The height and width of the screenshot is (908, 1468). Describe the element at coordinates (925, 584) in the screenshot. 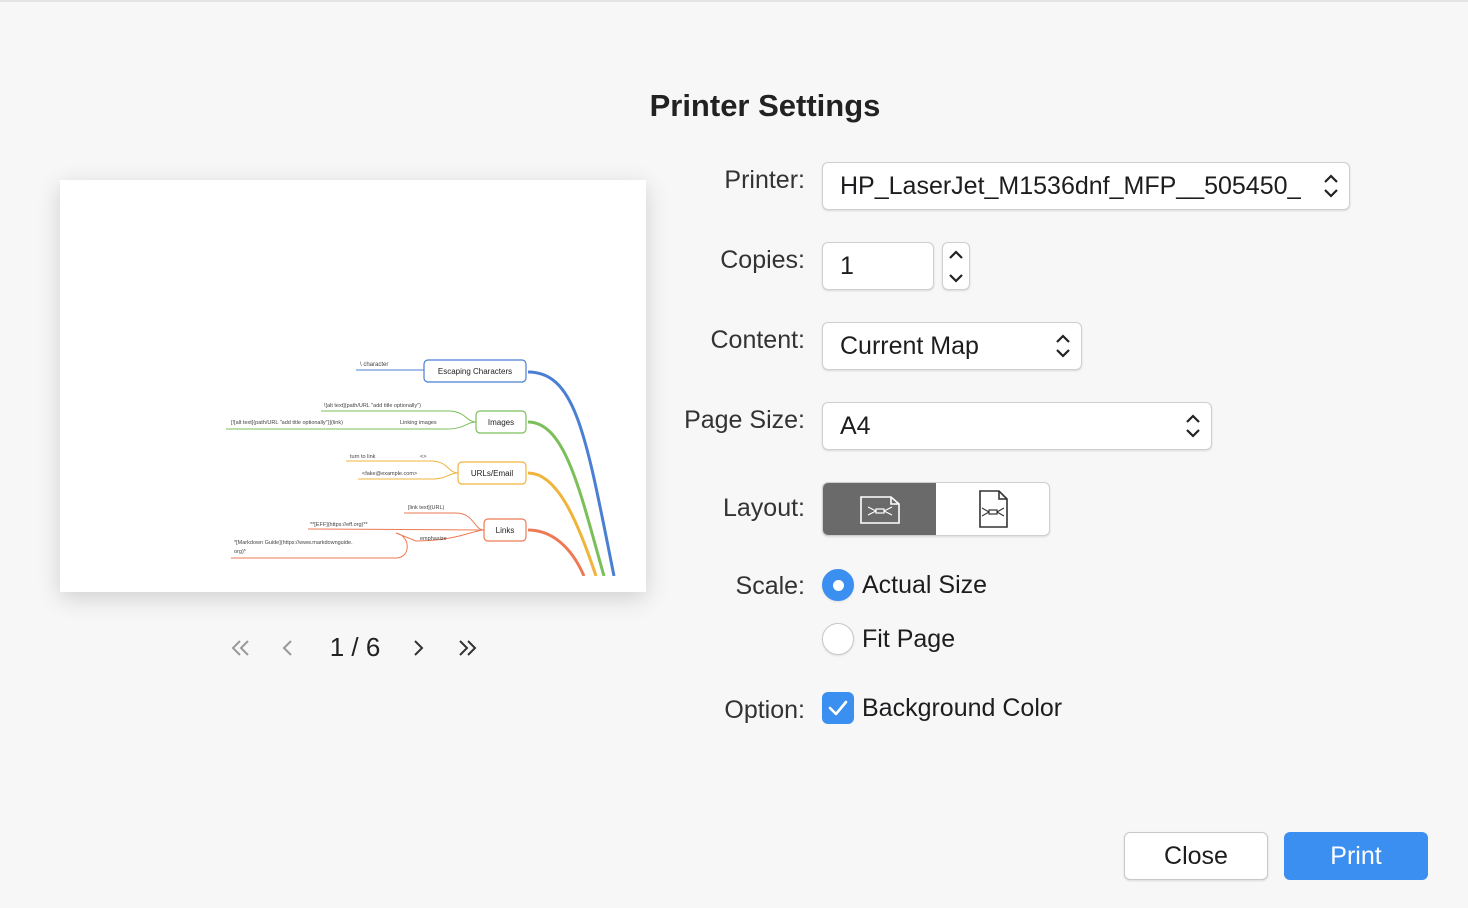

I see `actual-size-text: Actual Size` at that location.